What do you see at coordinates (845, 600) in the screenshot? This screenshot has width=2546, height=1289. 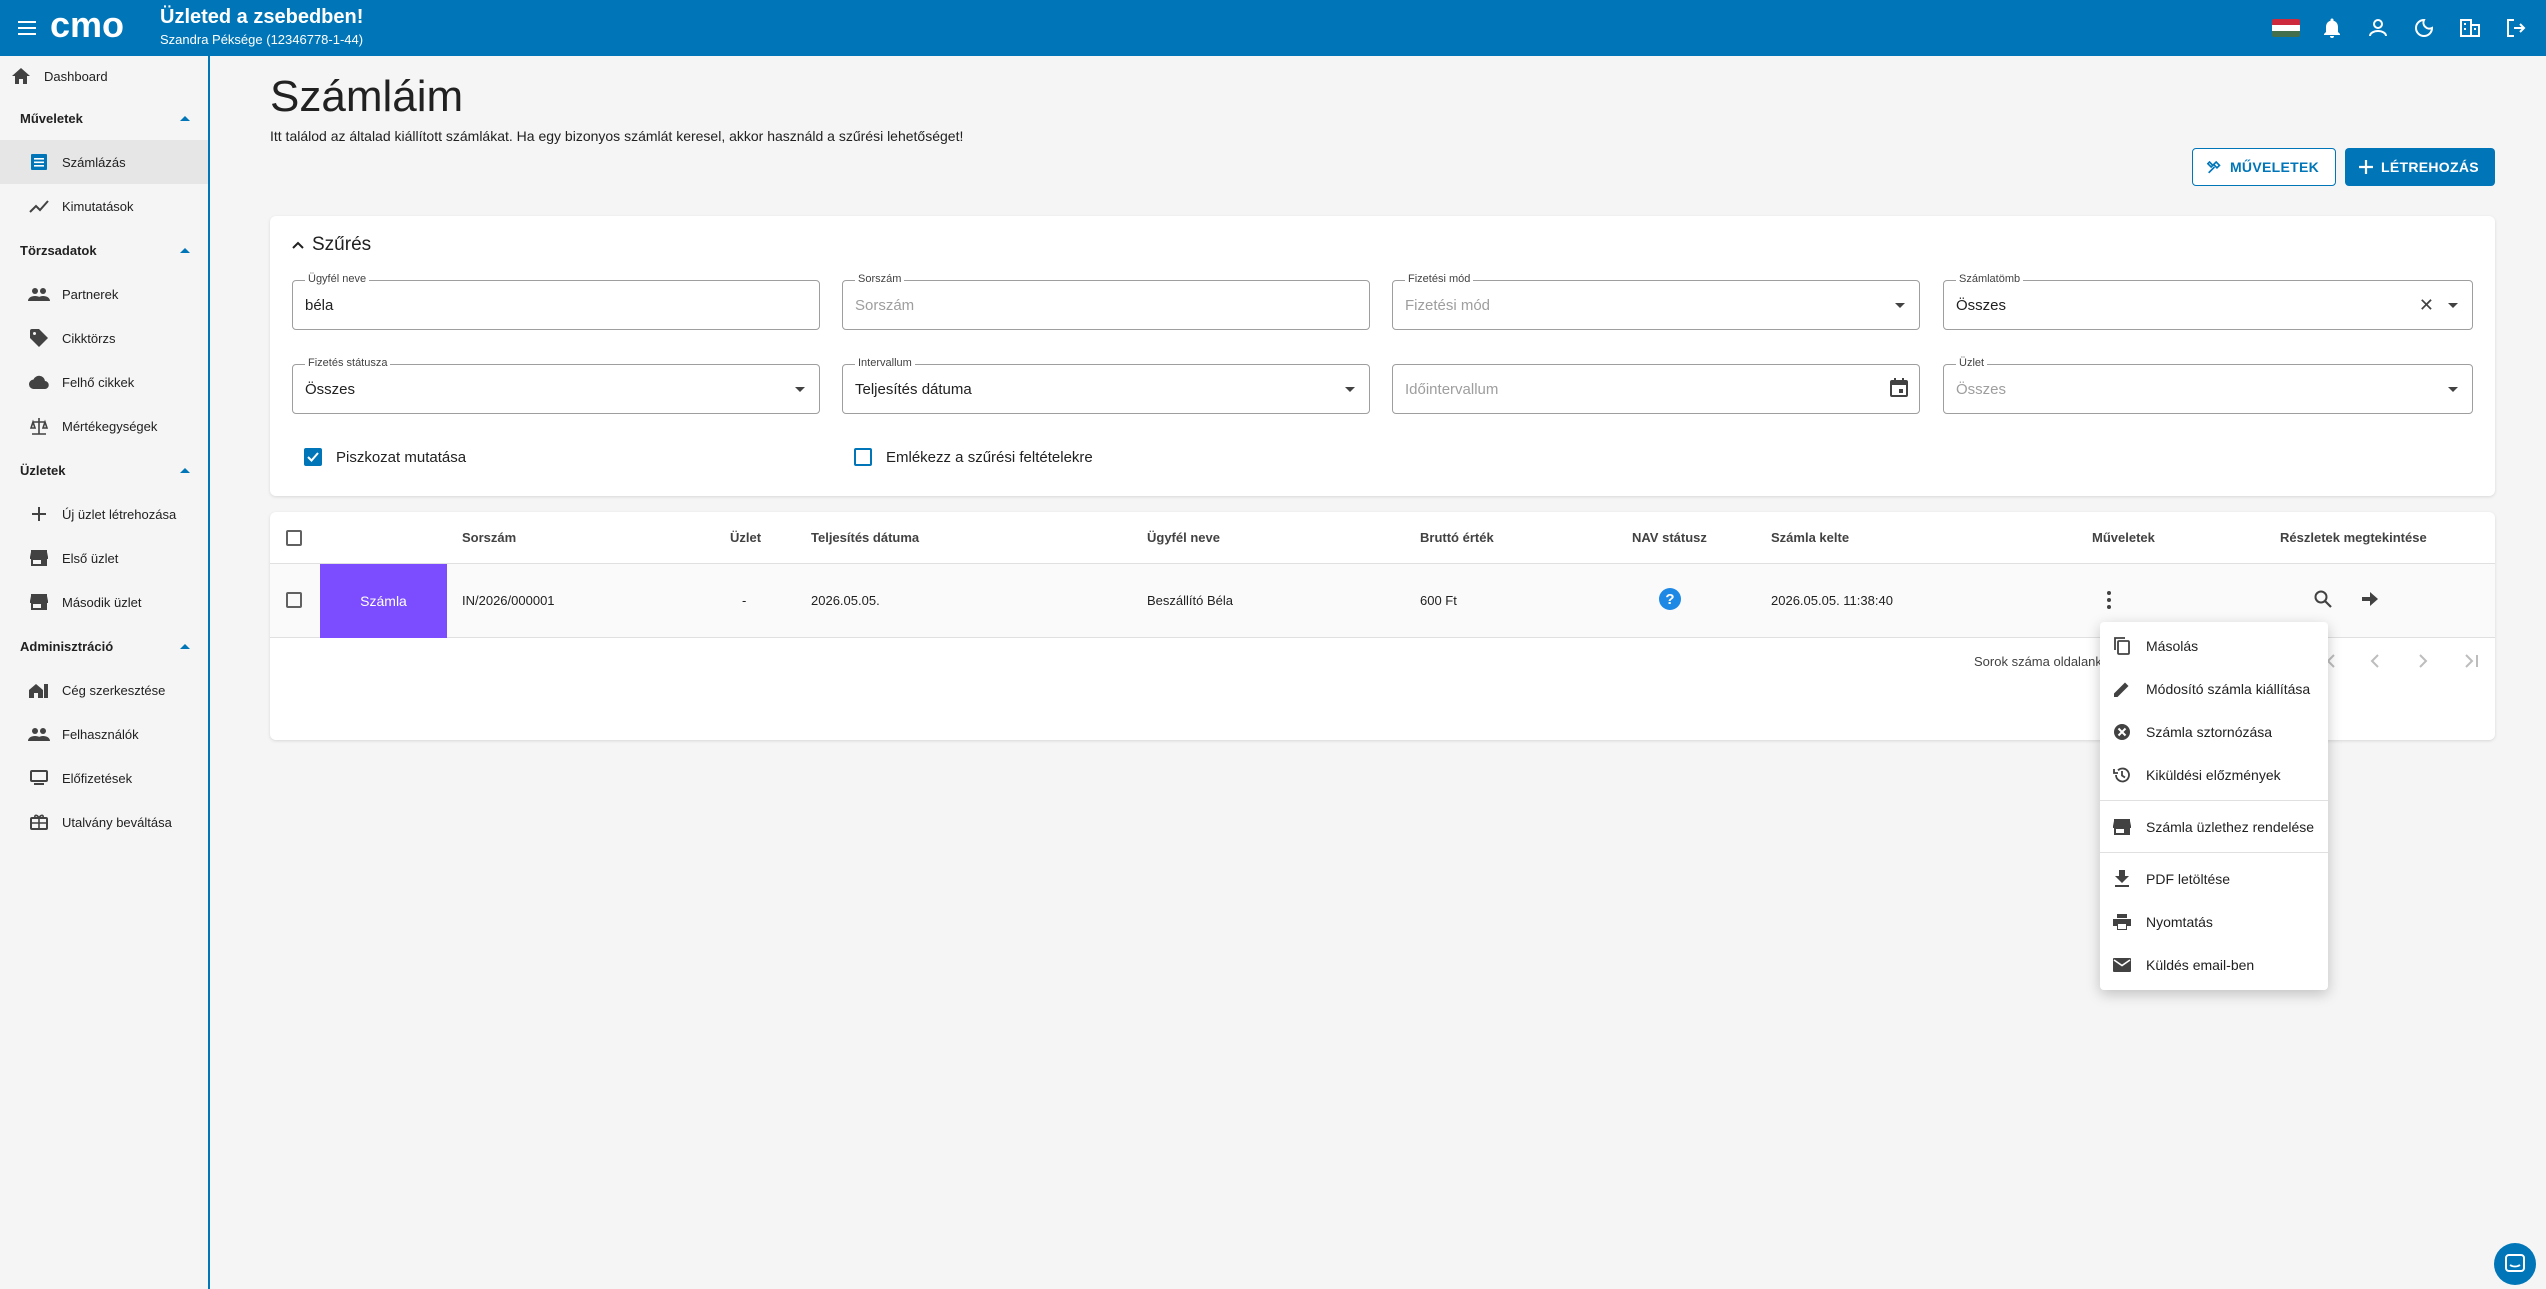 I see `cell-fulfillment-date: 2026.05.05.` at bounding box center [845, 600].